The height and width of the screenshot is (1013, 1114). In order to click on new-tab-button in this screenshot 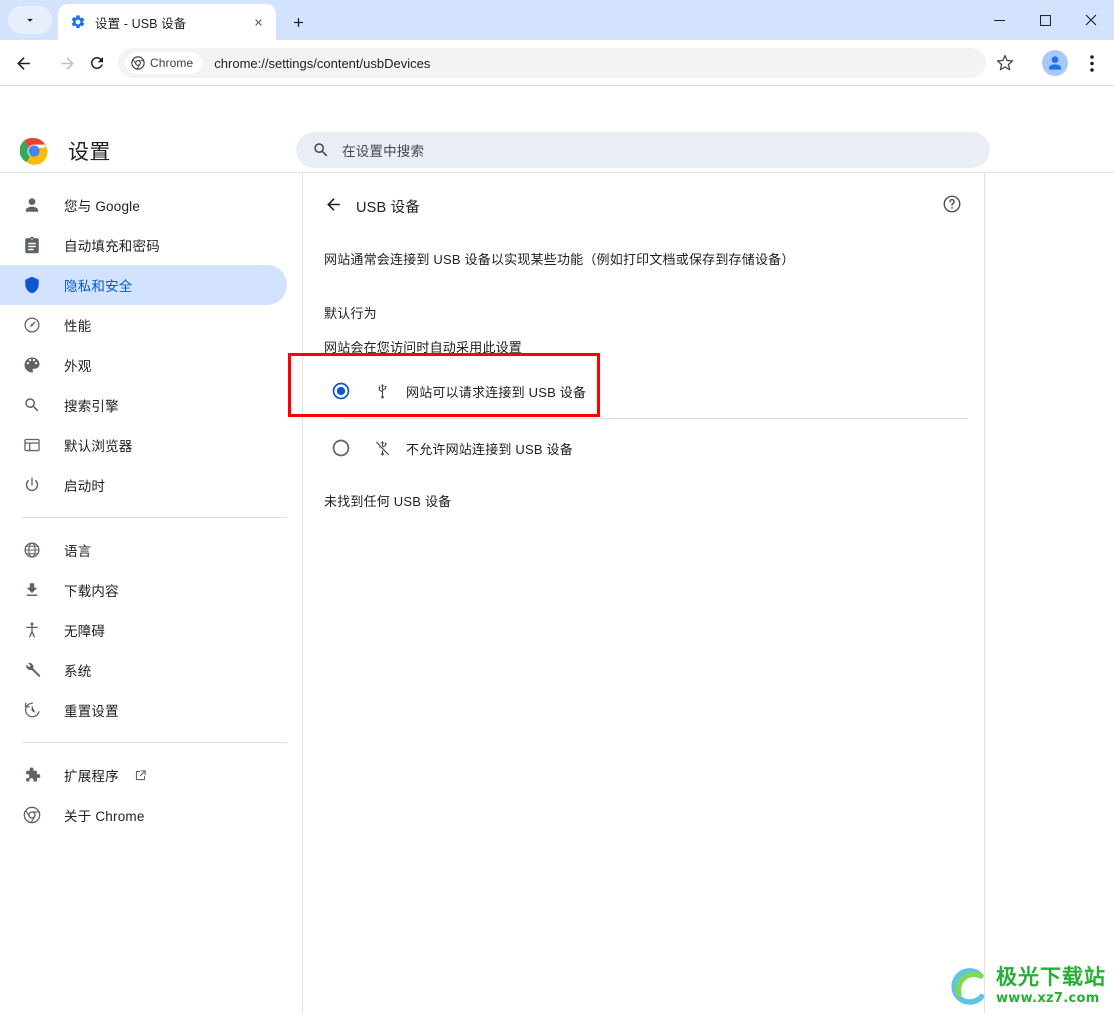, I will do `click(298, 22)`.